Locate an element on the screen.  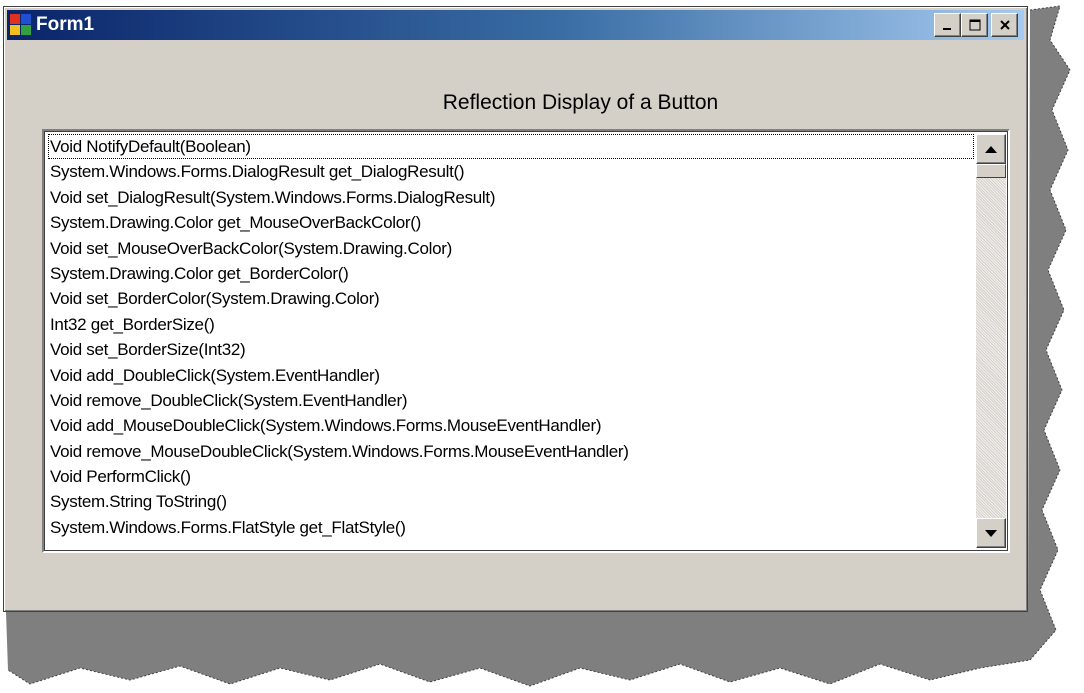
maximize-button is located at coordinates (974, 25).